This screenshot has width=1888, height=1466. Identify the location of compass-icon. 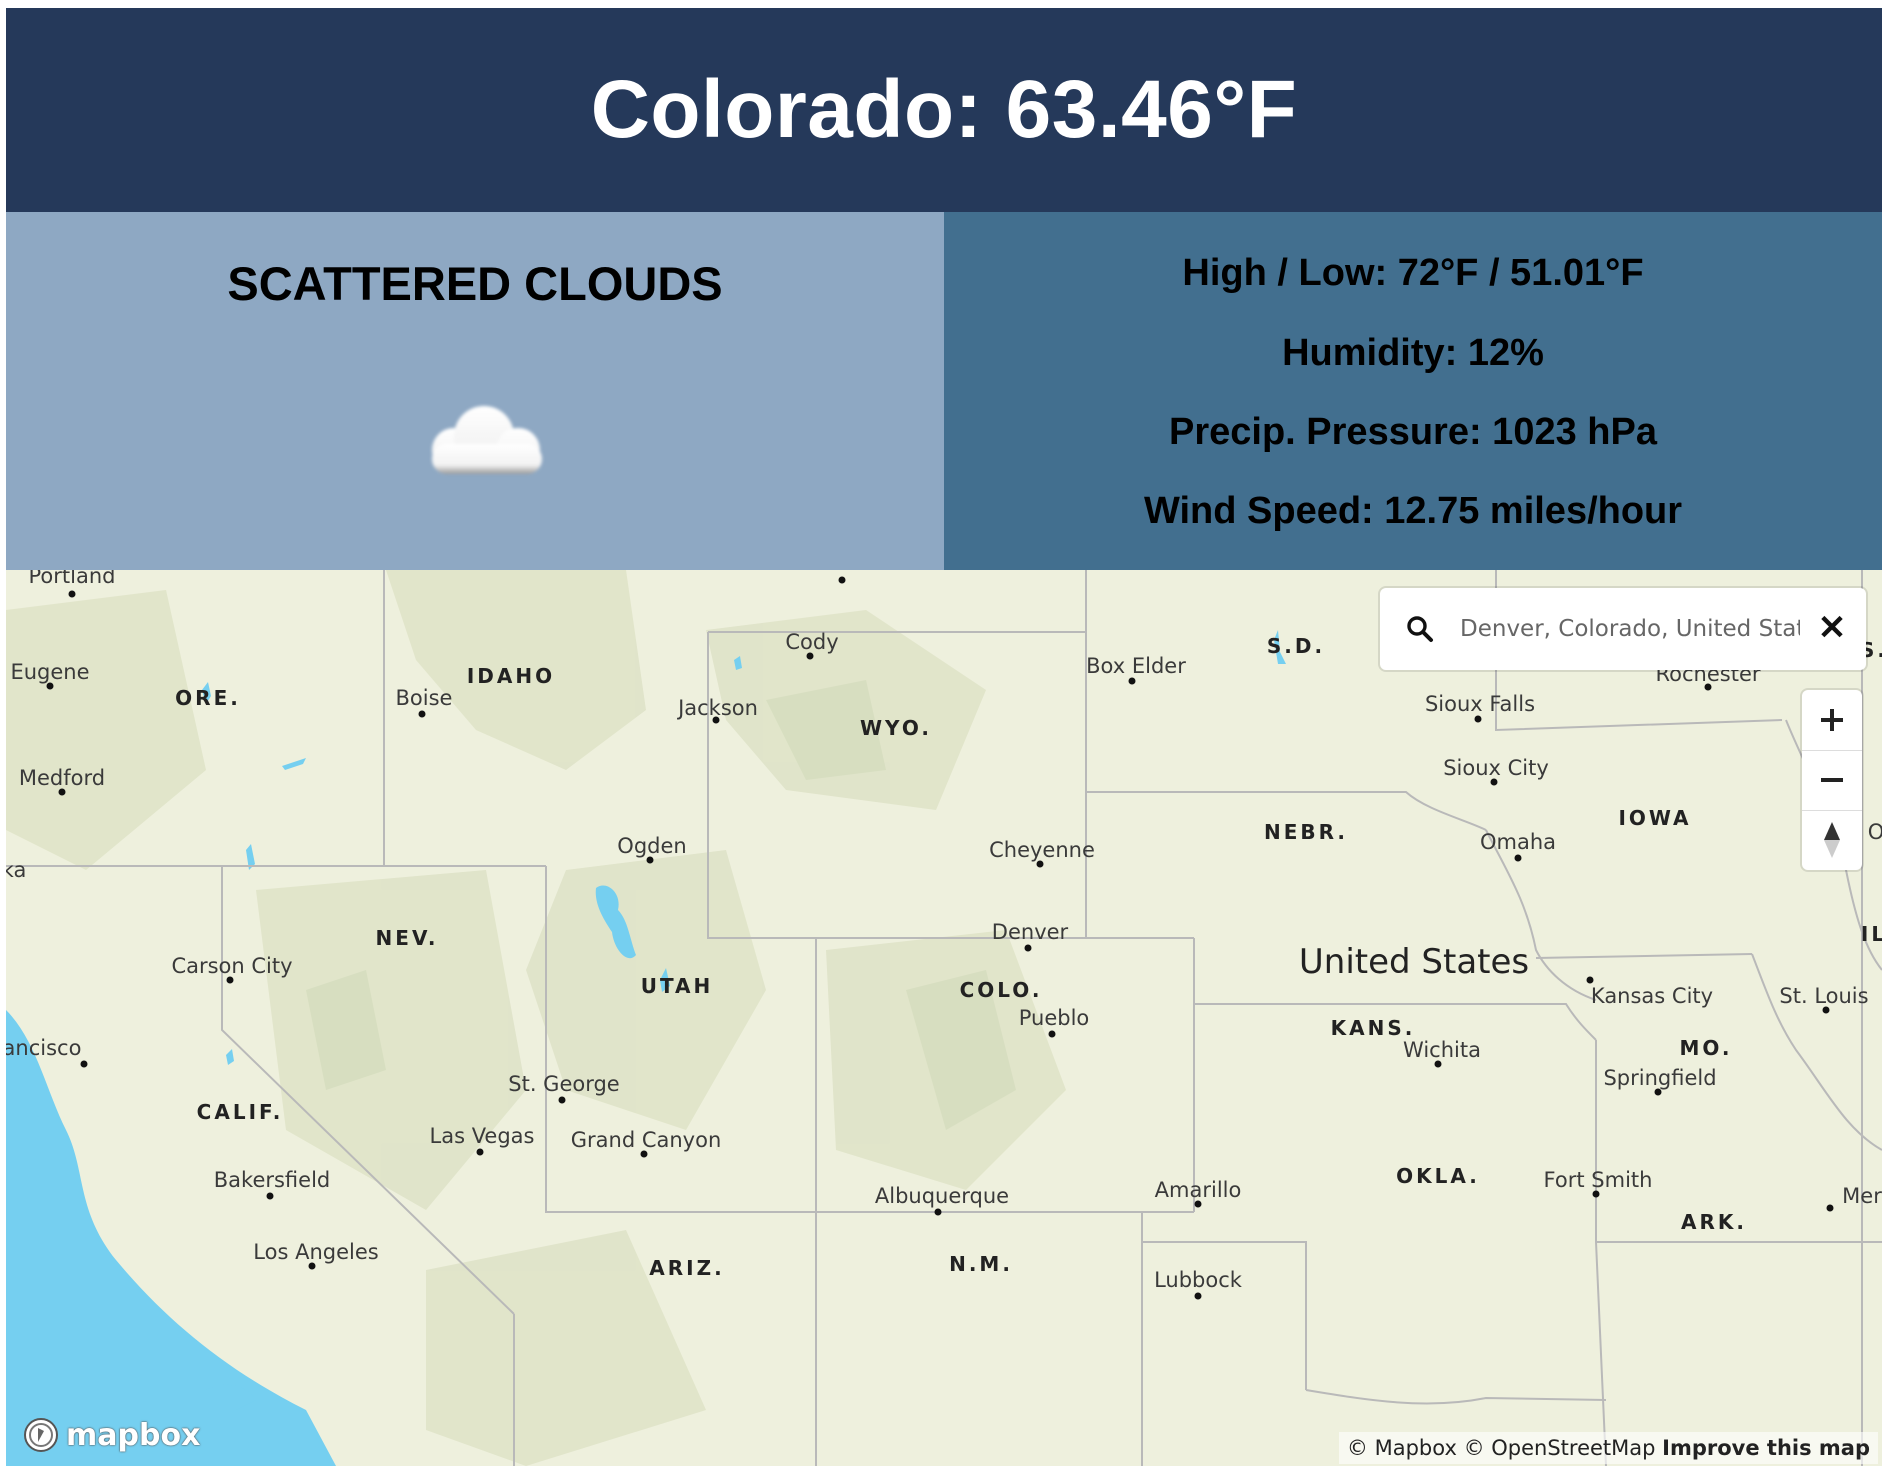
(1832, 840).